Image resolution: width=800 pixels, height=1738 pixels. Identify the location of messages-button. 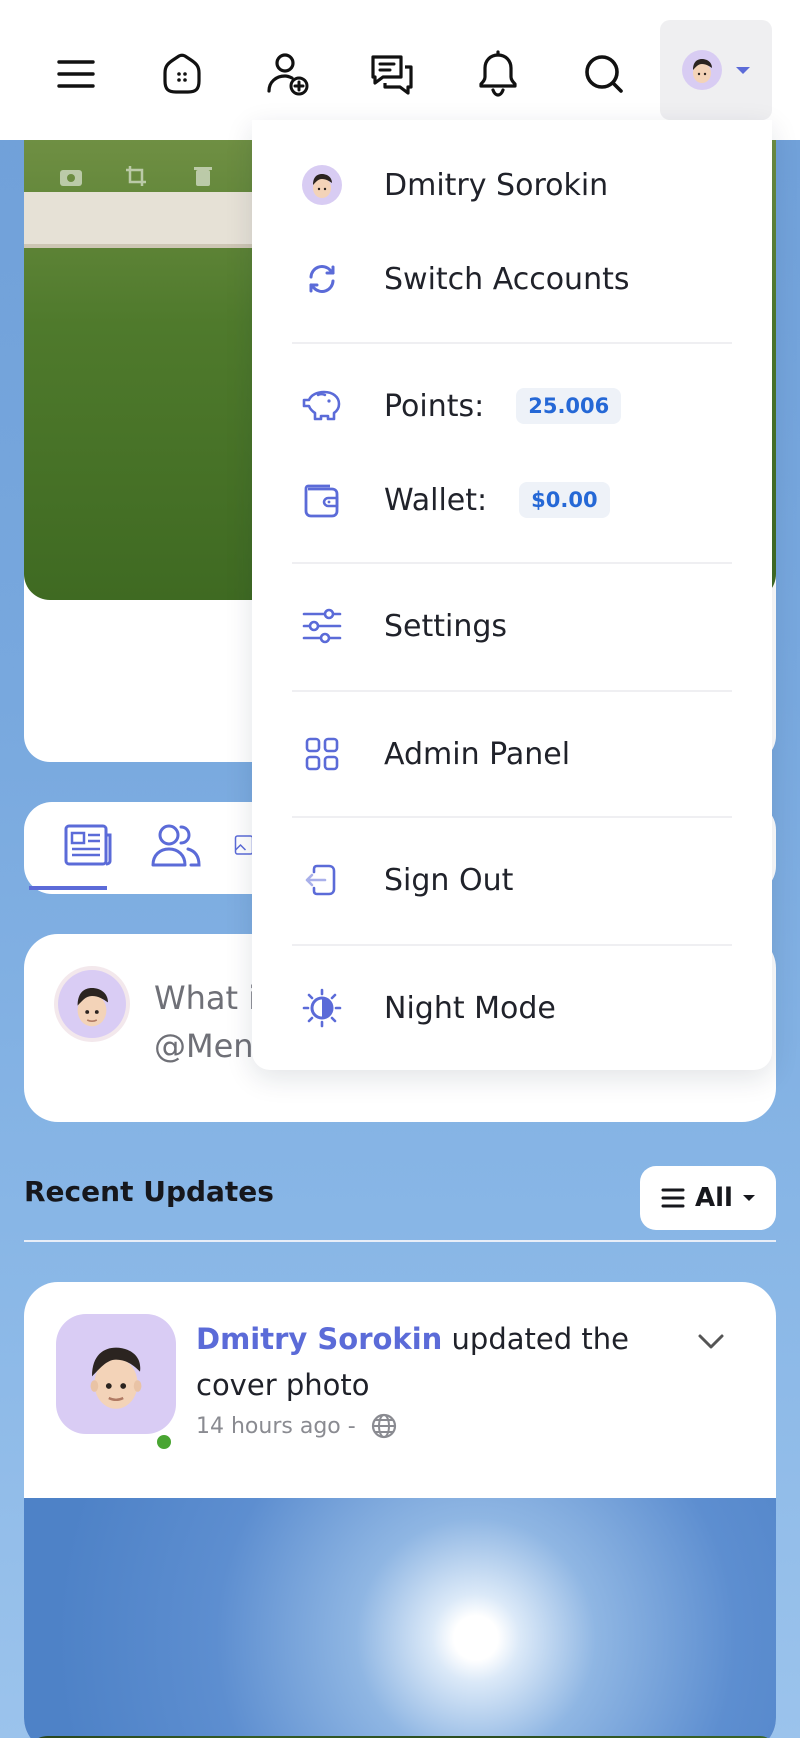
(392, 74).